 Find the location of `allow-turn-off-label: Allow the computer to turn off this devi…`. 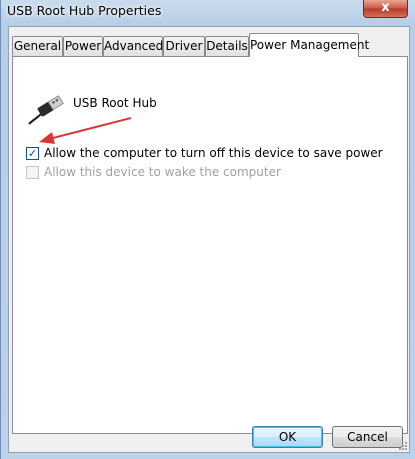

allow-turn-off-label: Allow the computer to turn off this devi… is located at coordinates (213, 153).